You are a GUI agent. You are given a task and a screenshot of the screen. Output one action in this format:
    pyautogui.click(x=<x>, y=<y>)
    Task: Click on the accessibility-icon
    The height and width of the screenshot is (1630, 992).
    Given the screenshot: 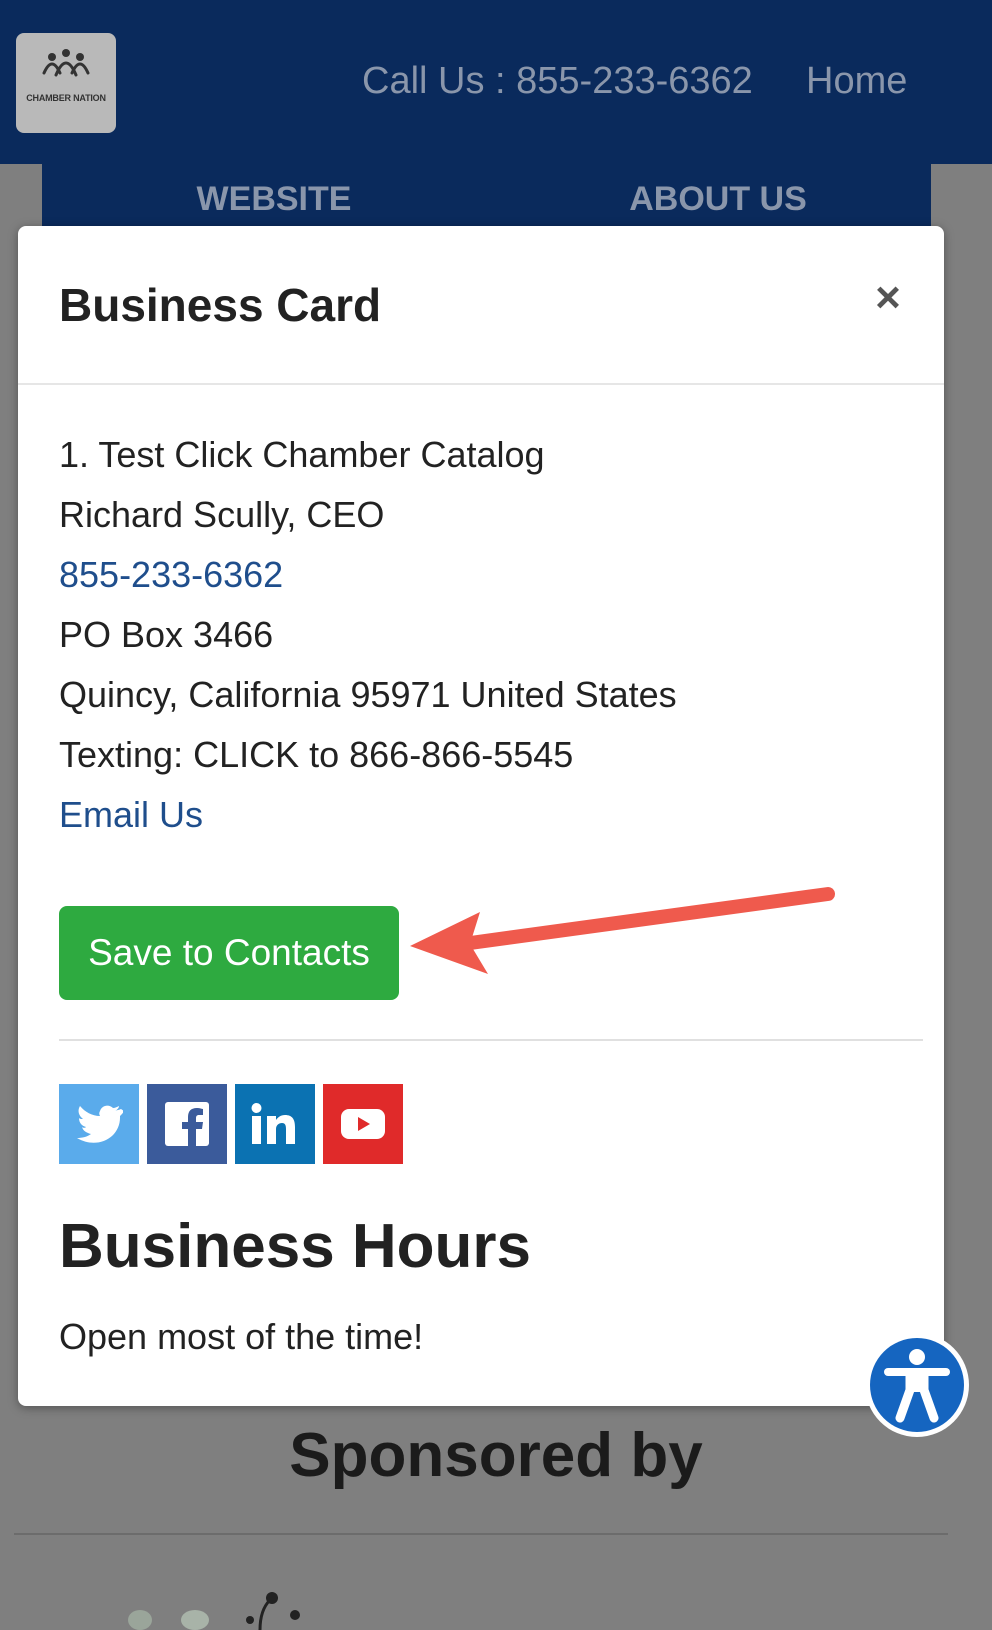 What is the action you would take?
    pyautogui.click(x=917, y=1386)
    